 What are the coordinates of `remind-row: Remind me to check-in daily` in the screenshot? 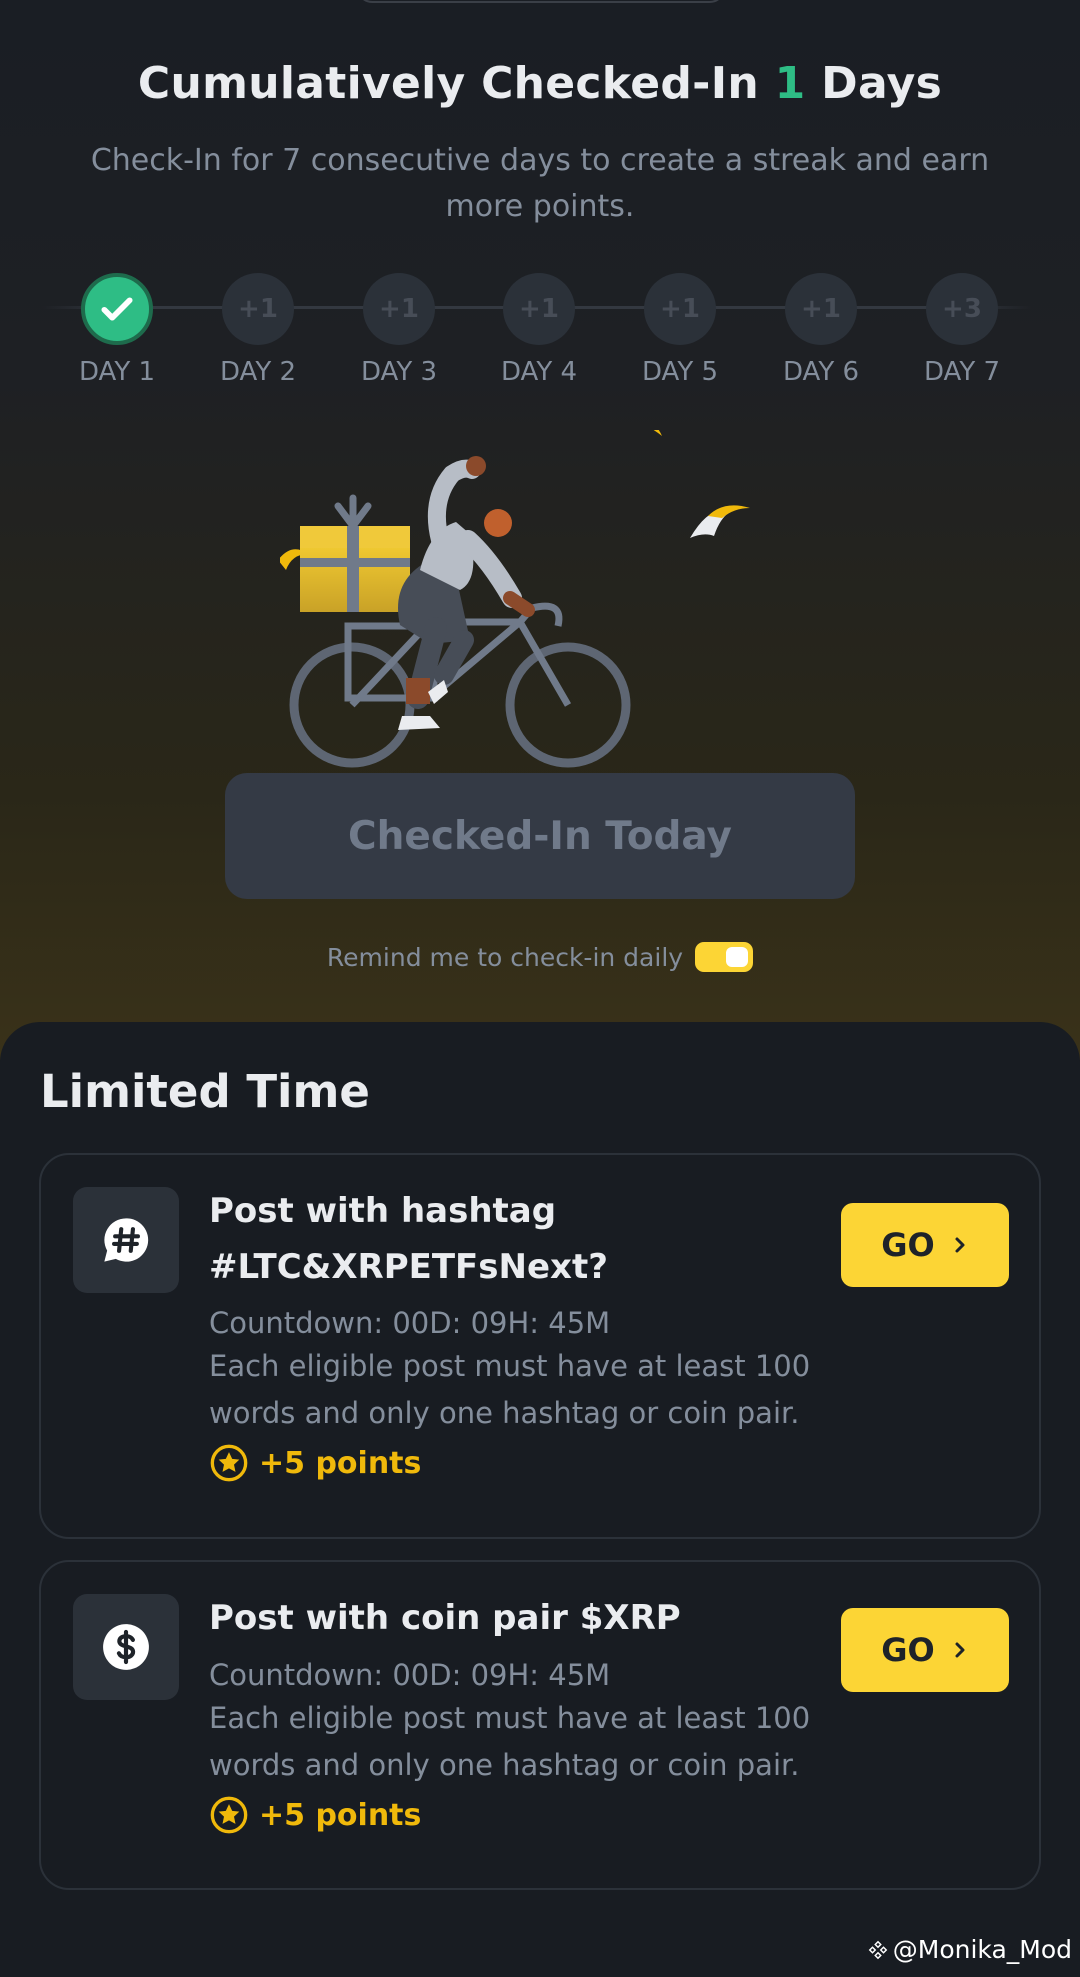 It's located at (540, 957).